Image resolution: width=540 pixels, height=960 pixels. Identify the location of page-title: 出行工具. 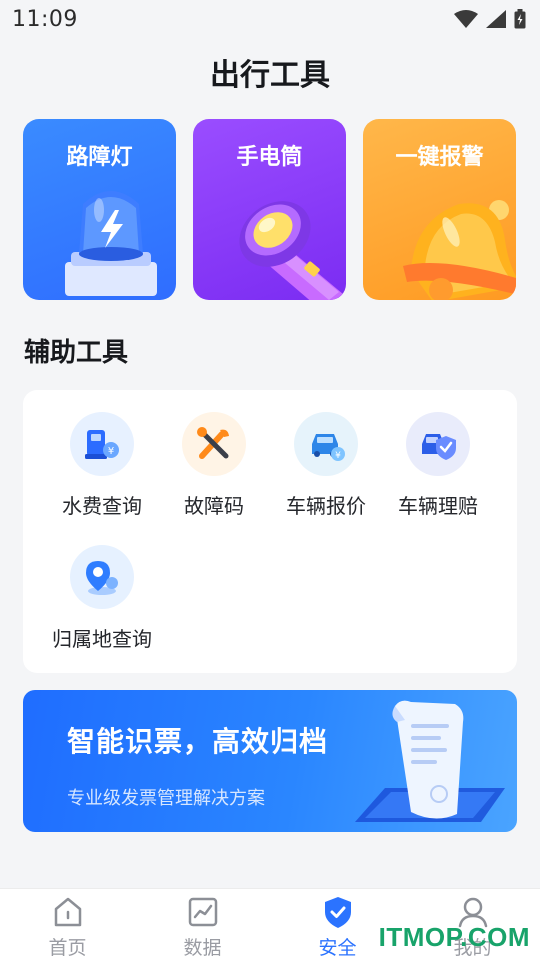
(270, 75).